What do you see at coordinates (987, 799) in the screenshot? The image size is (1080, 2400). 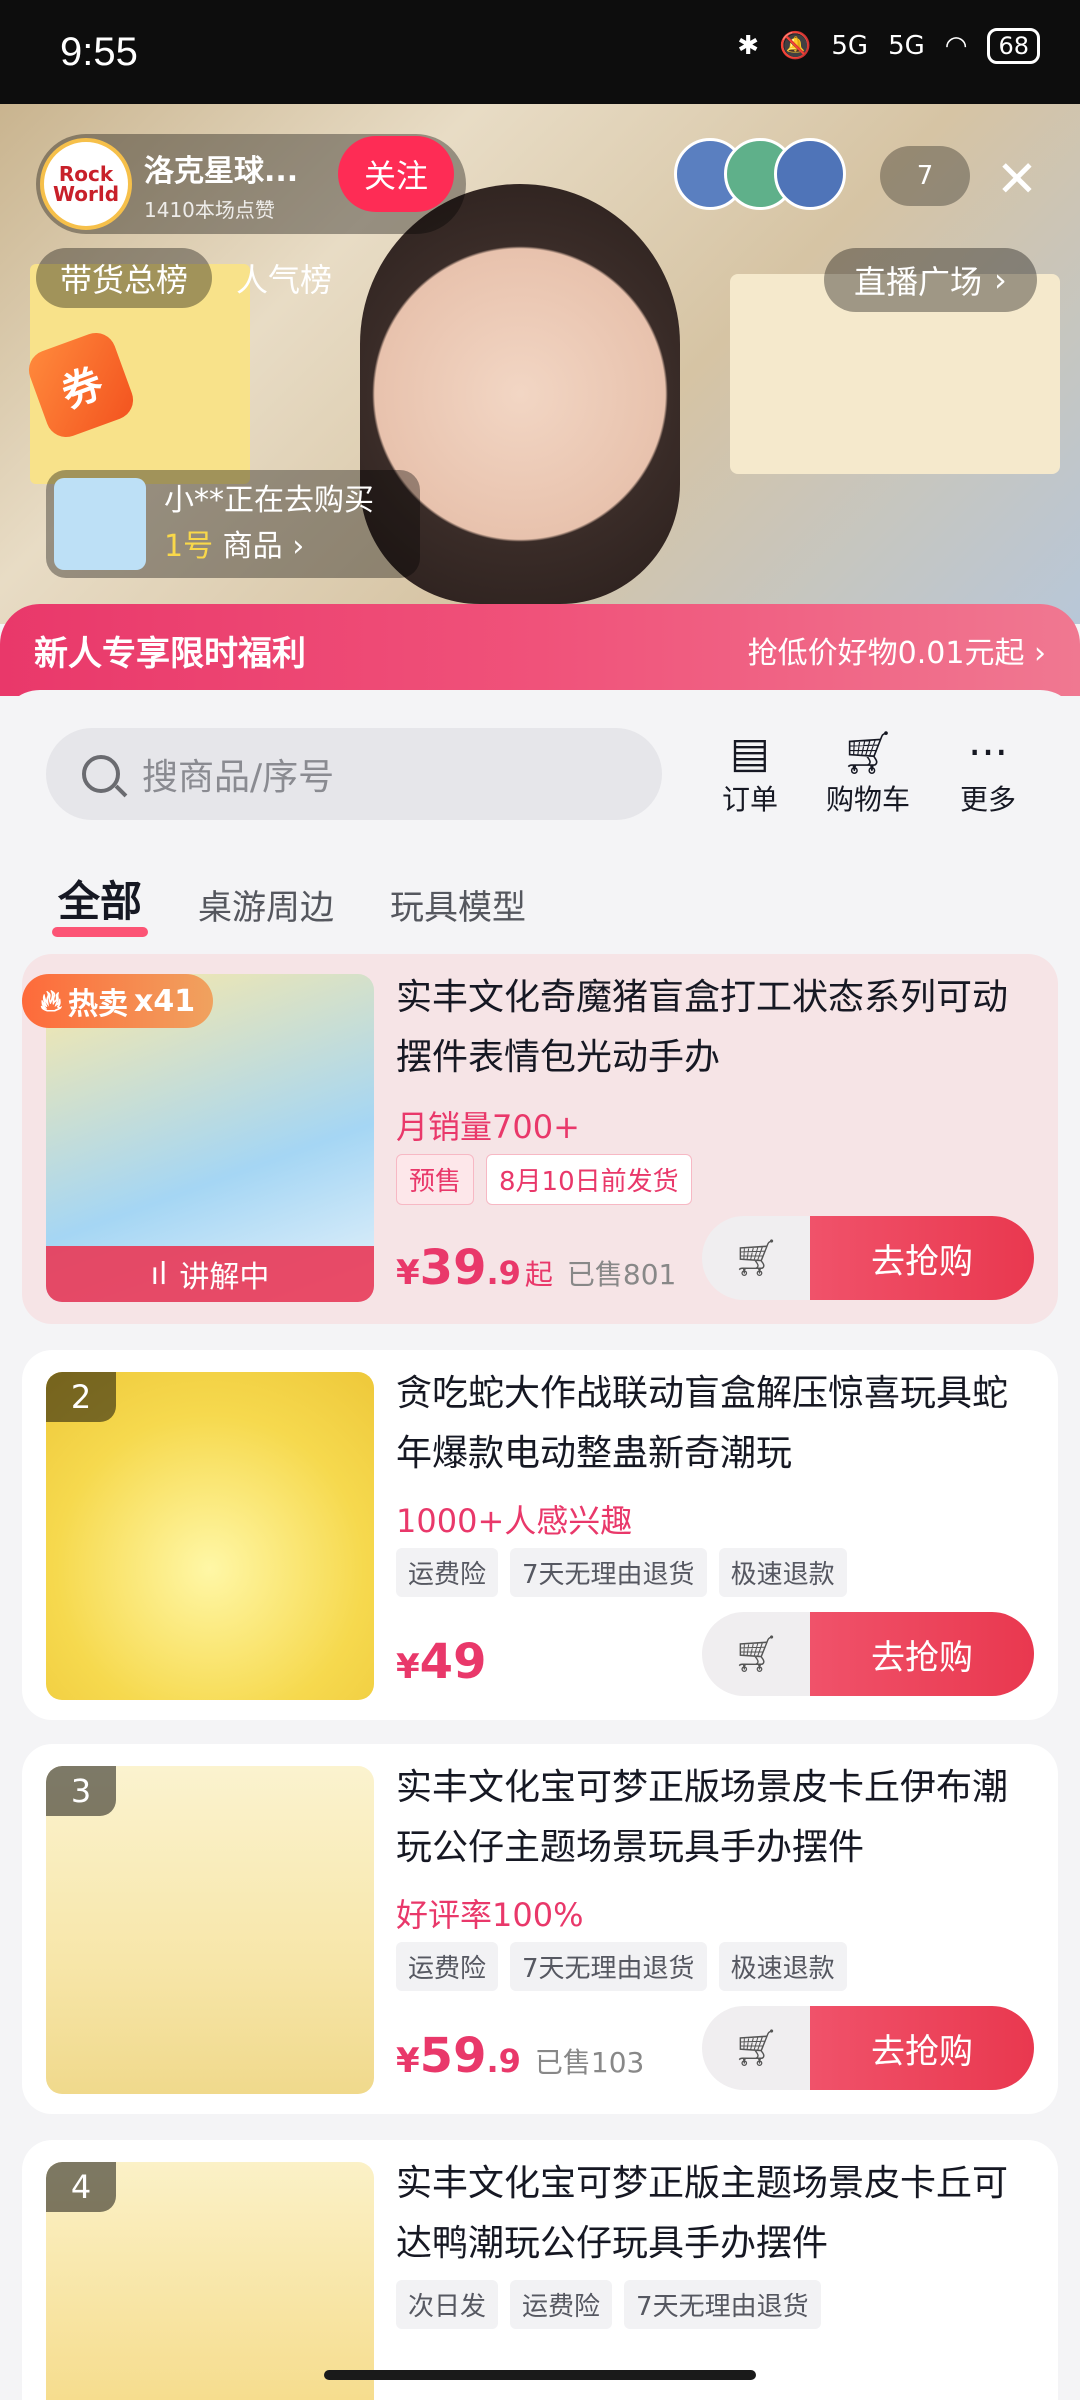 I see `more-label: 更多` at bounding box center [987, 799].